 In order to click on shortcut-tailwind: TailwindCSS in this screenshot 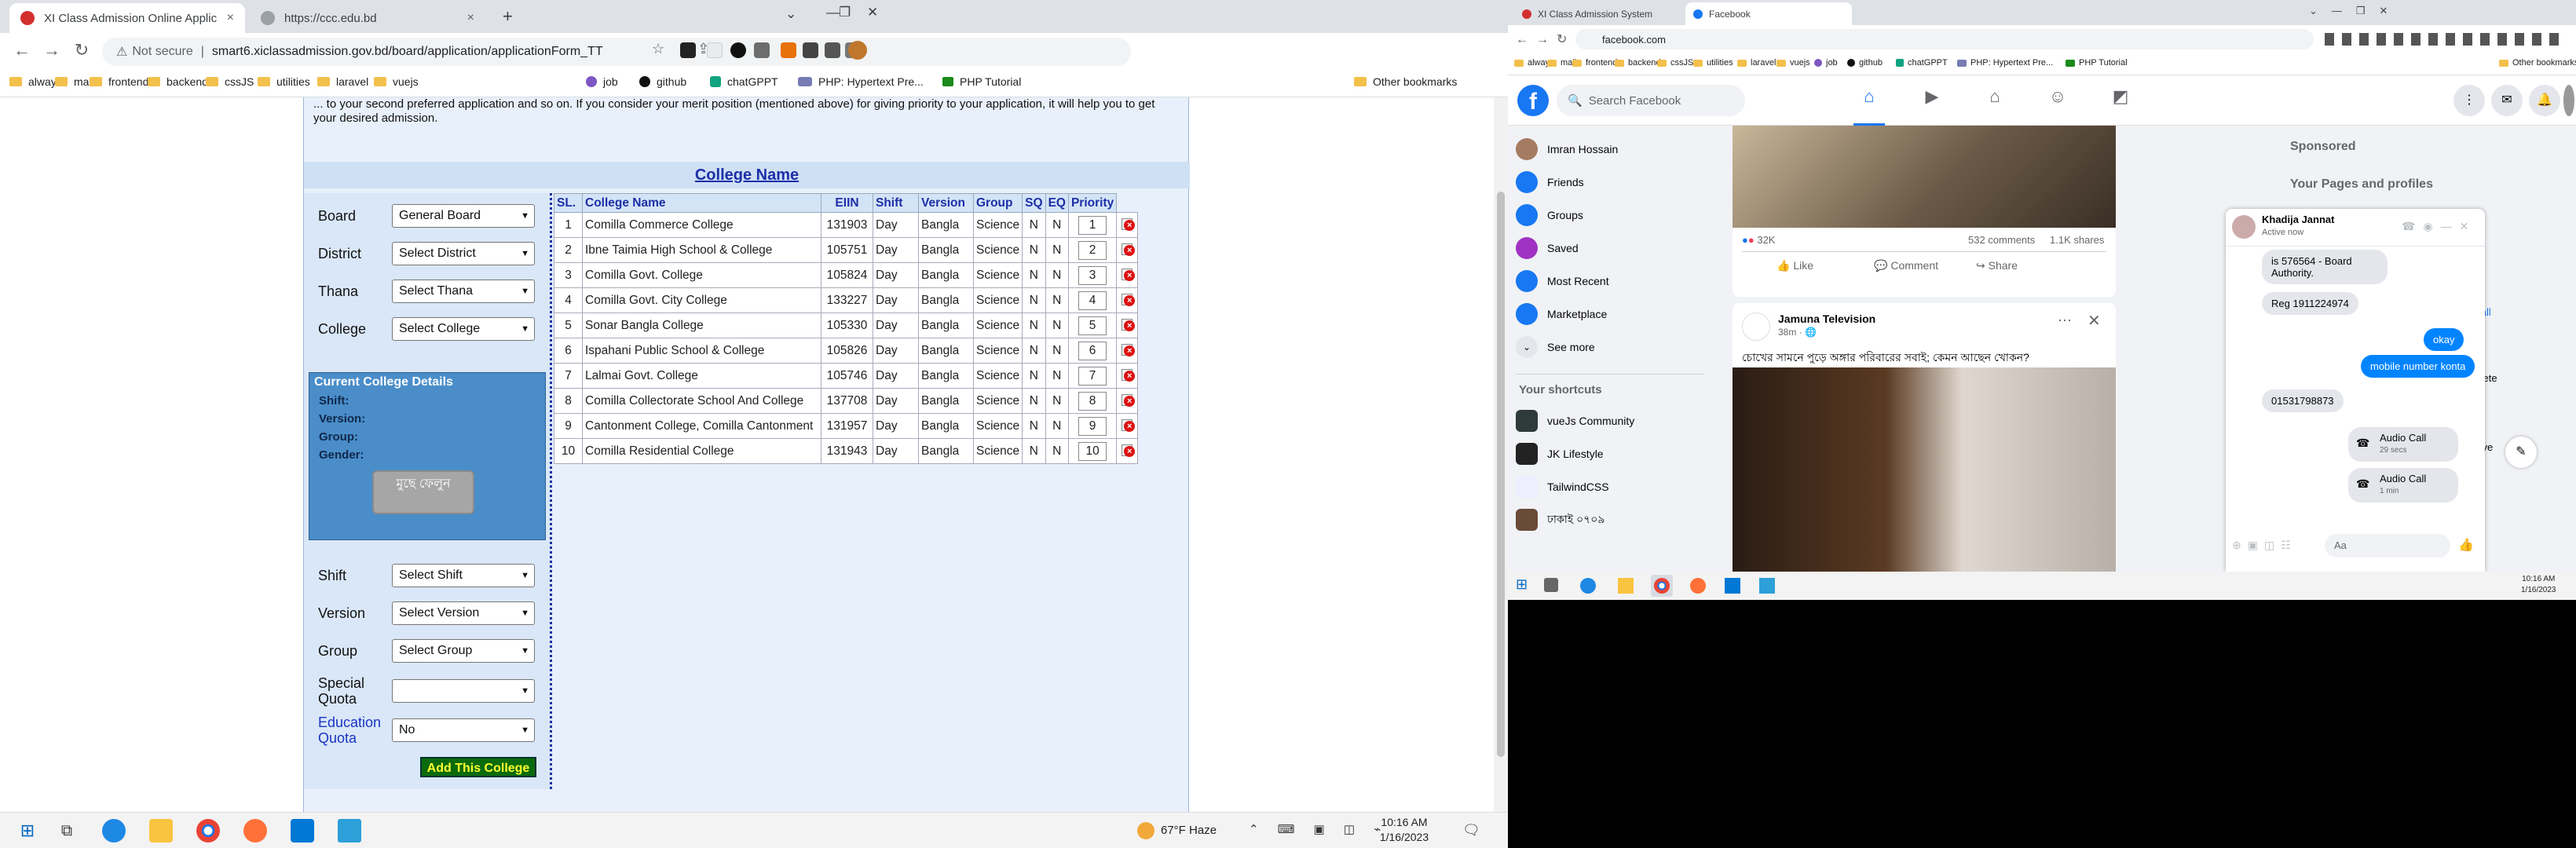, I will do `click(1563, 487)`.